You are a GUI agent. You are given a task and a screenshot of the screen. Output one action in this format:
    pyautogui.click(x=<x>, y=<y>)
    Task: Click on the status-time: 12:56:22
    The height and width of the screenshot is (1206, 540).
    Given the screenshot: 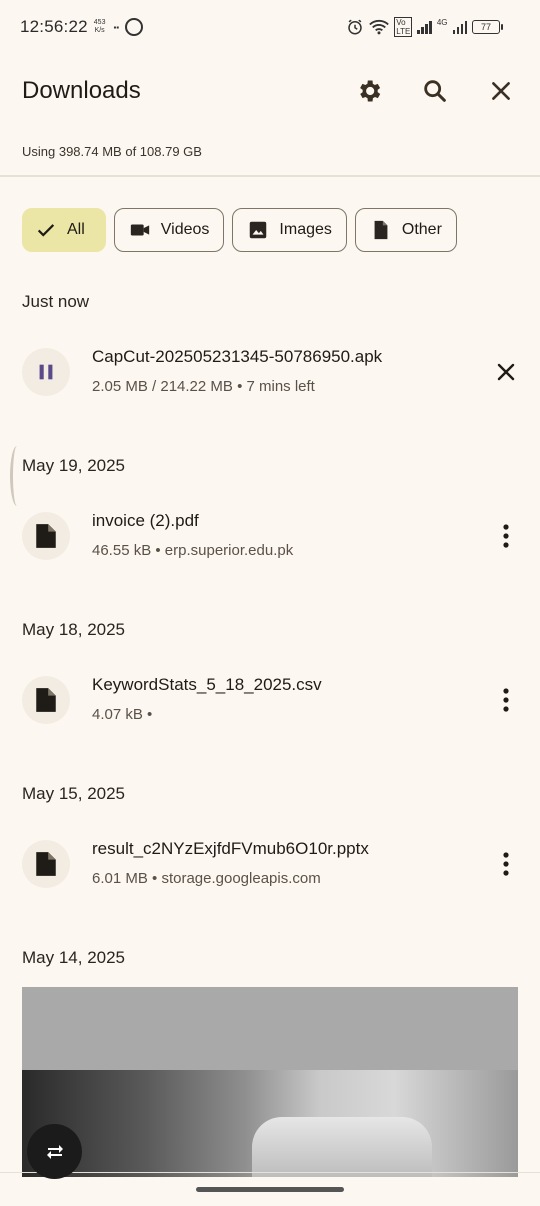 What is the action you would take?
    pyautogui.click(x=54, y=26)
    